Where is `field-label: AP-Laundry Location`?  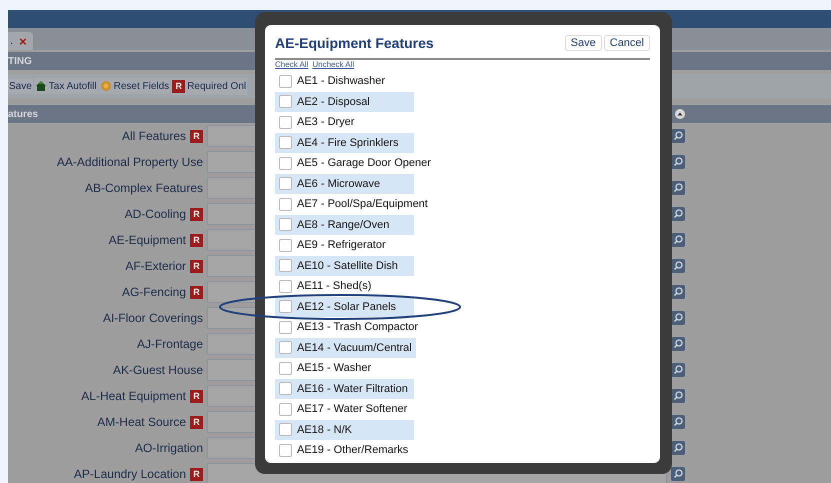 field-label: AP-Laundry Location is located at coordinates (130, 474).